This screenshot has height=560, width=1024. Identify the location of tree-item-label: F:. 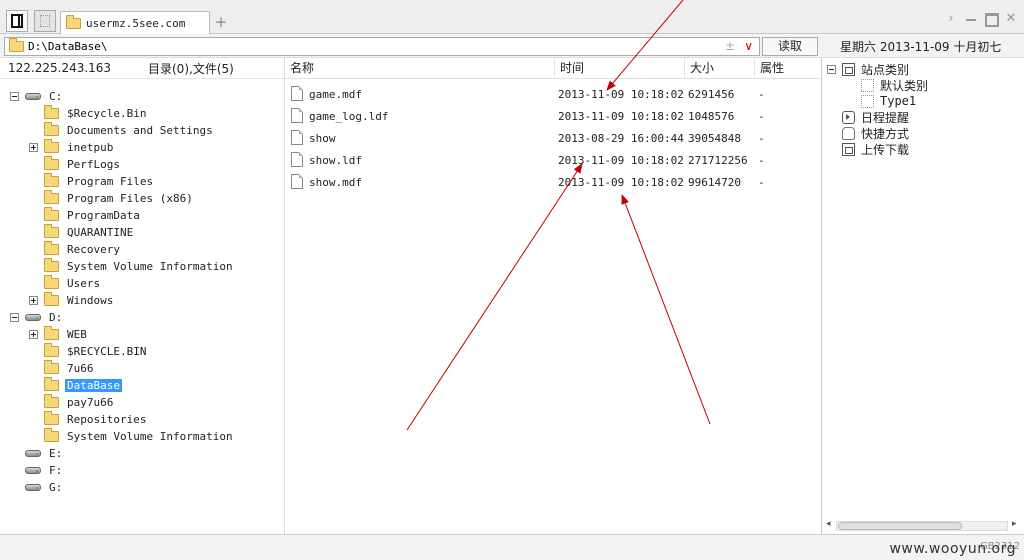
(56, 470).